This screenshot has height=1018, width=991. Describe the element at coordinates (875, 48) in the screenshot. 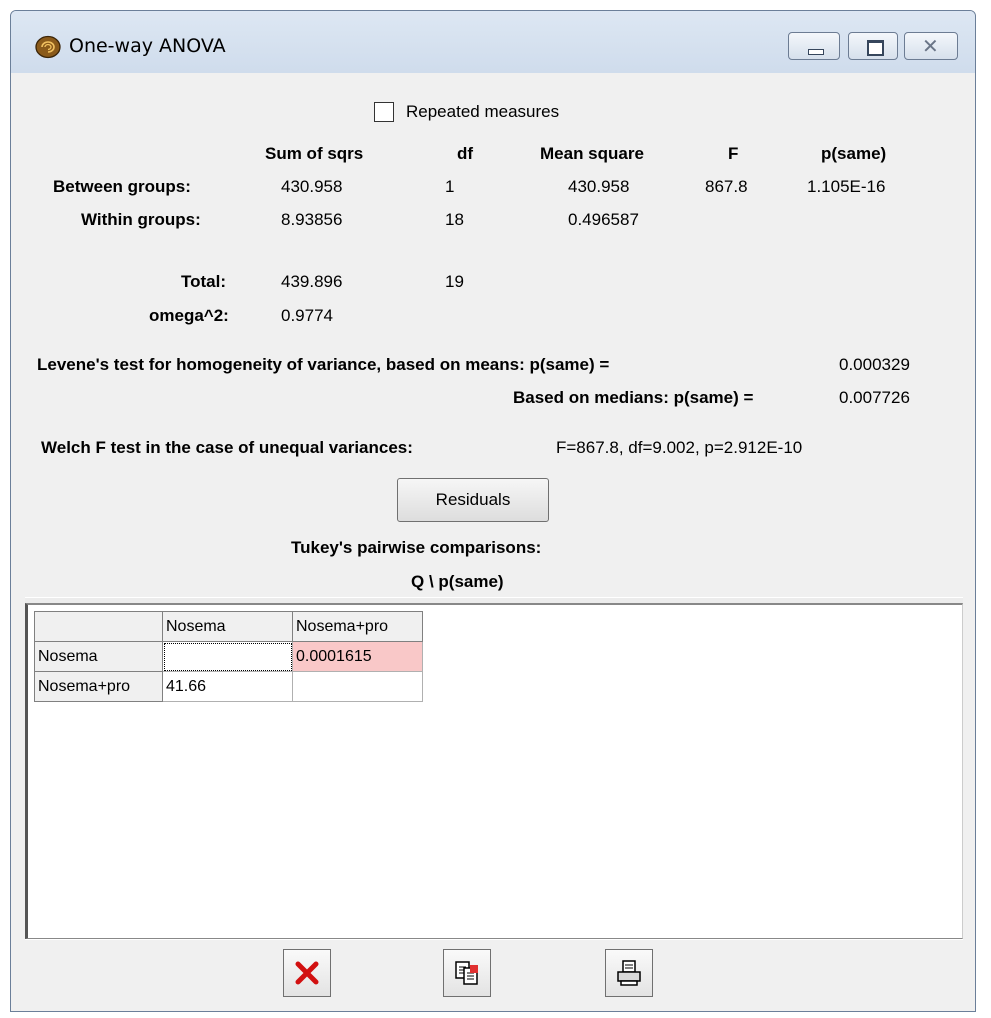

I see `maximize-icon` at that location.